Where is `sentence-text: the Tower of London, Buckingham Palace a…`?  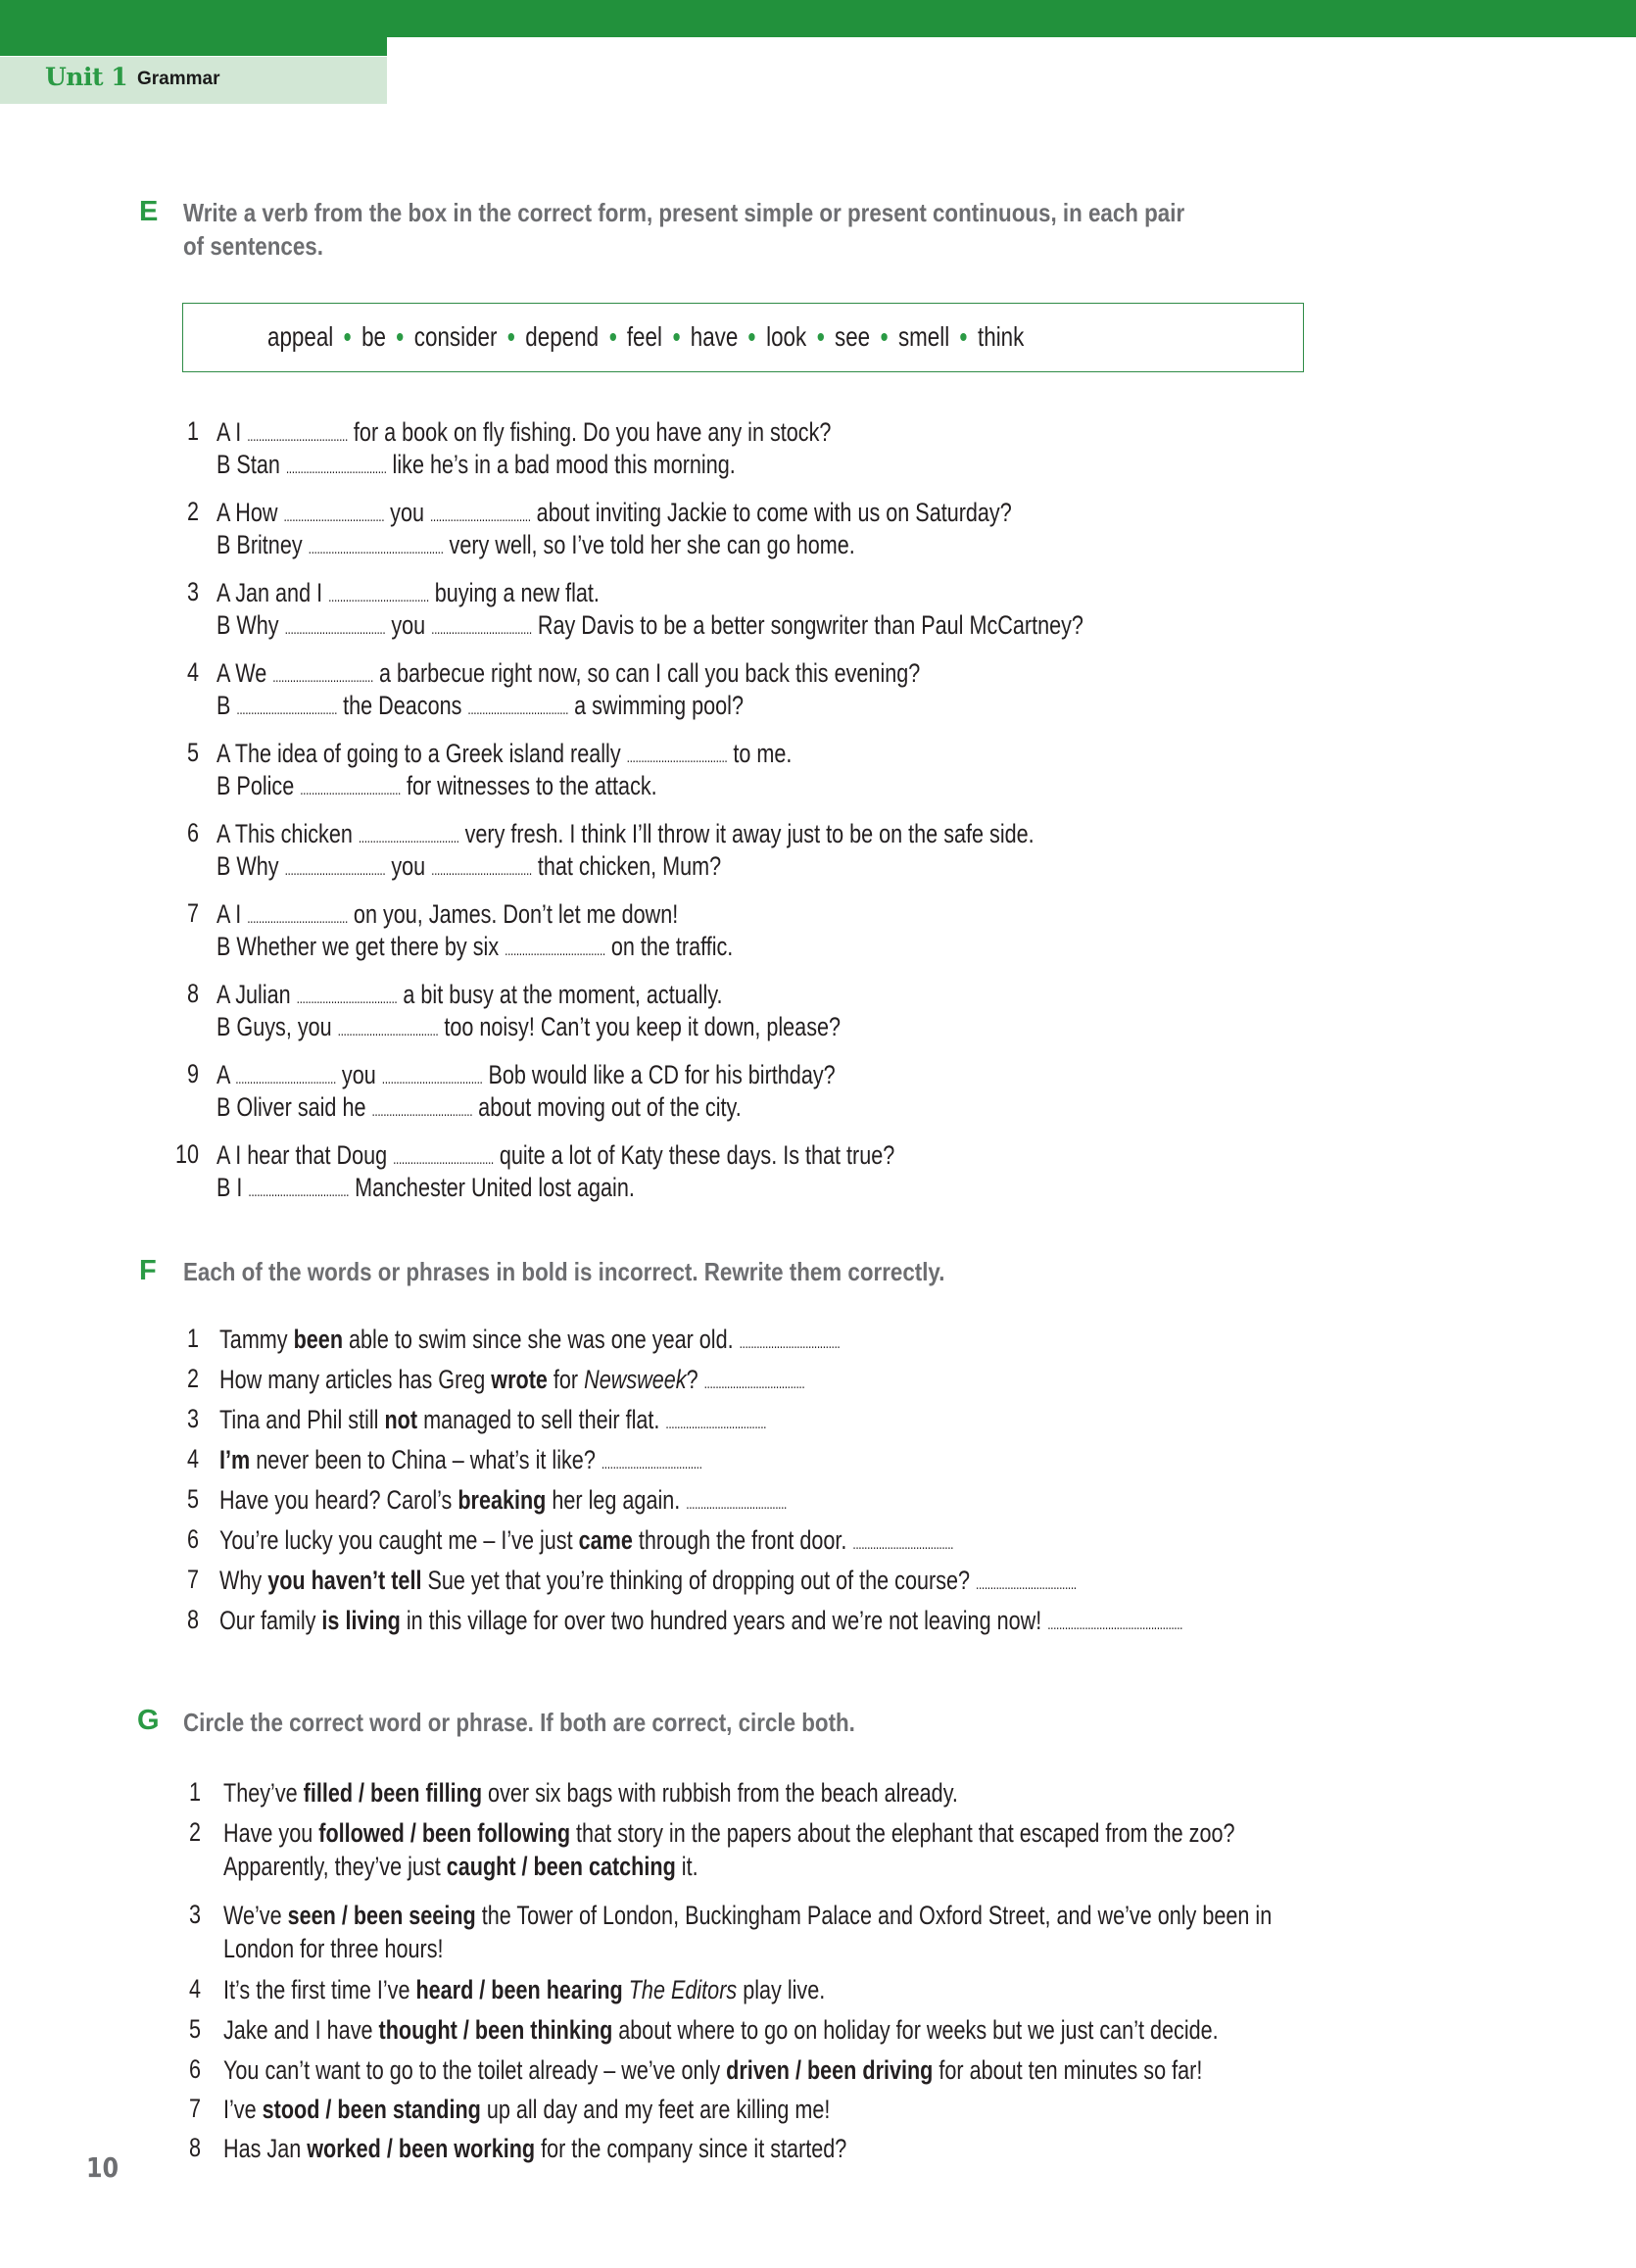 sentence-text: the Tower of London, Buckingham Palace a… is located at coordinates (874, 1915).